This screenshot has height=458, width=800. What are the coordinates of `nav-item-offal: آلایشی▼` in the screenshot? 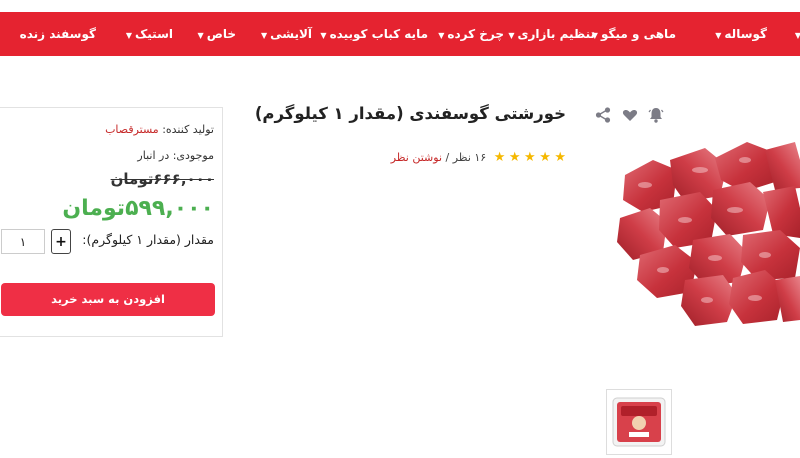 It's located at (286, 34).